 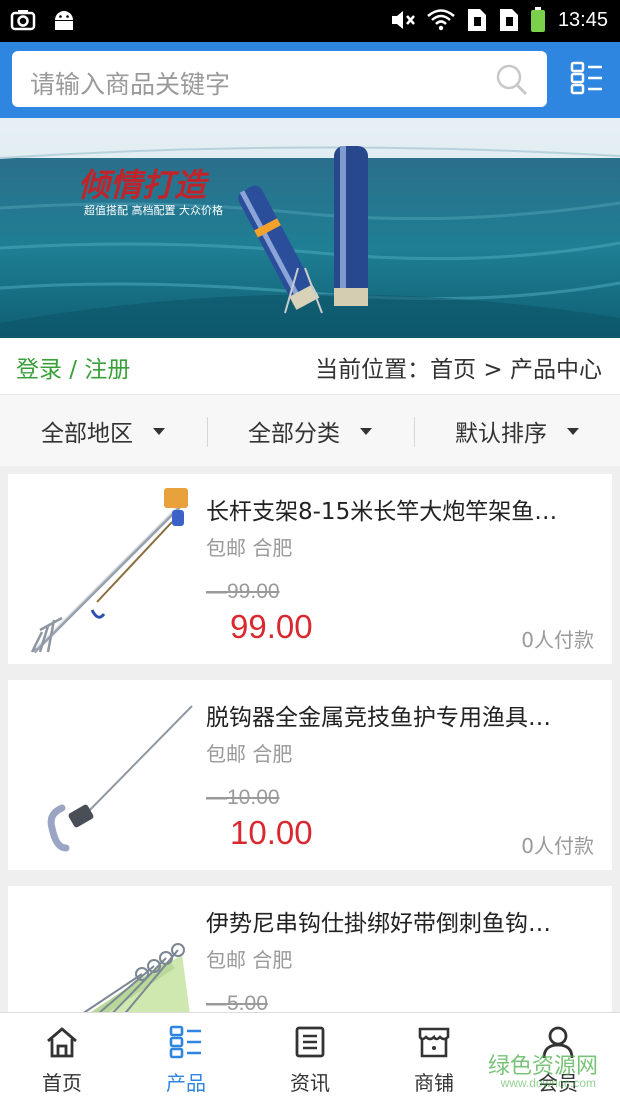 I want to click on search-input: 请输入商品关键字, so click(x=279, y=79).